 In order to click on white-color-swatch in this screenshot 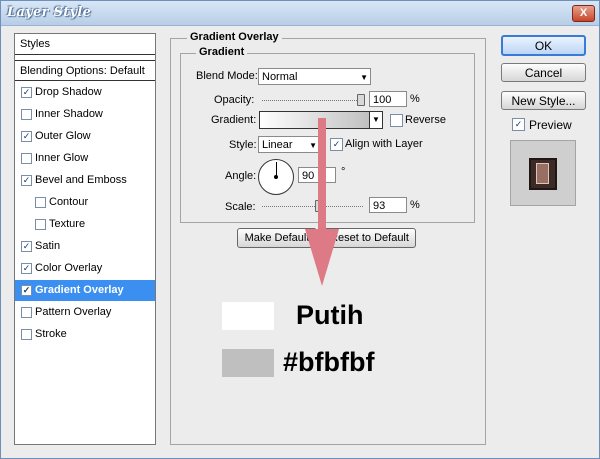, I will do `click(248, 316)`.